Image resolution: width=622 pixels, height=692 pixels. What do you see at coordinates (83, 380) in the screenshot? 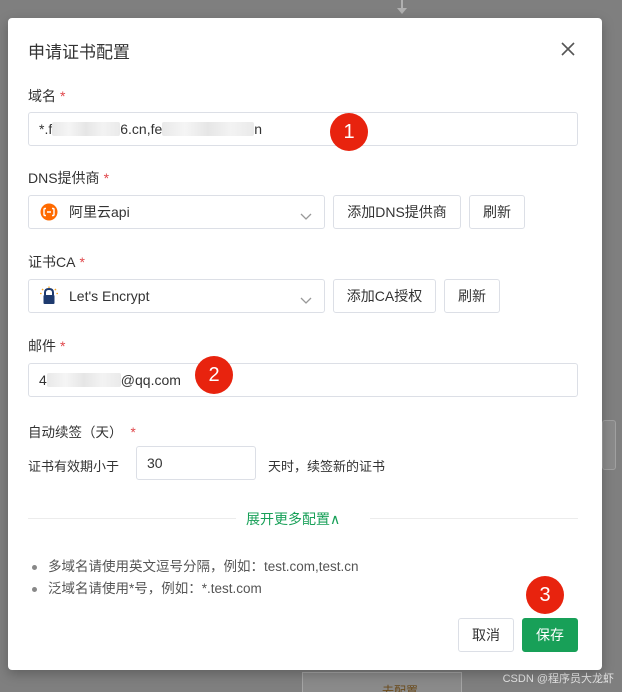
I see `email-redacted` at bounding box center [83, 380].